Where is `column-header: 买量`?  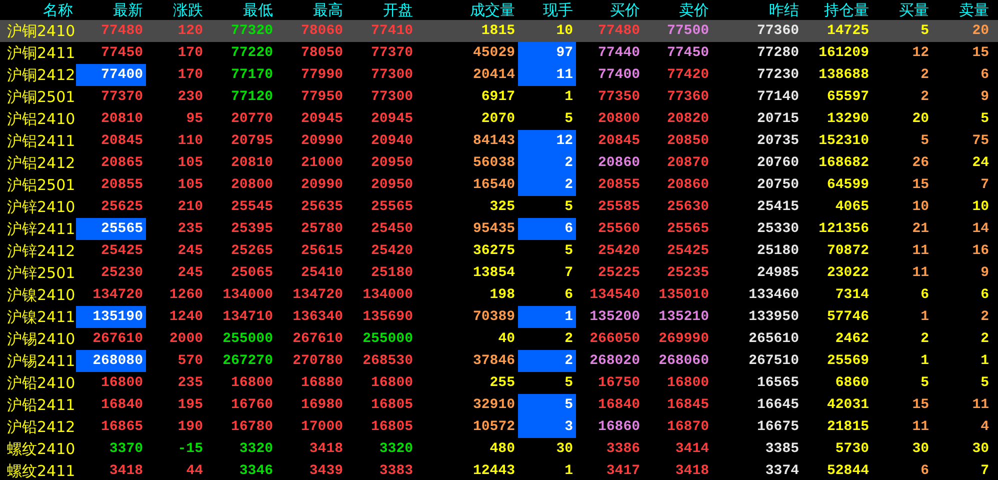
column-header: 买量 is located at coordinates (902, 10).